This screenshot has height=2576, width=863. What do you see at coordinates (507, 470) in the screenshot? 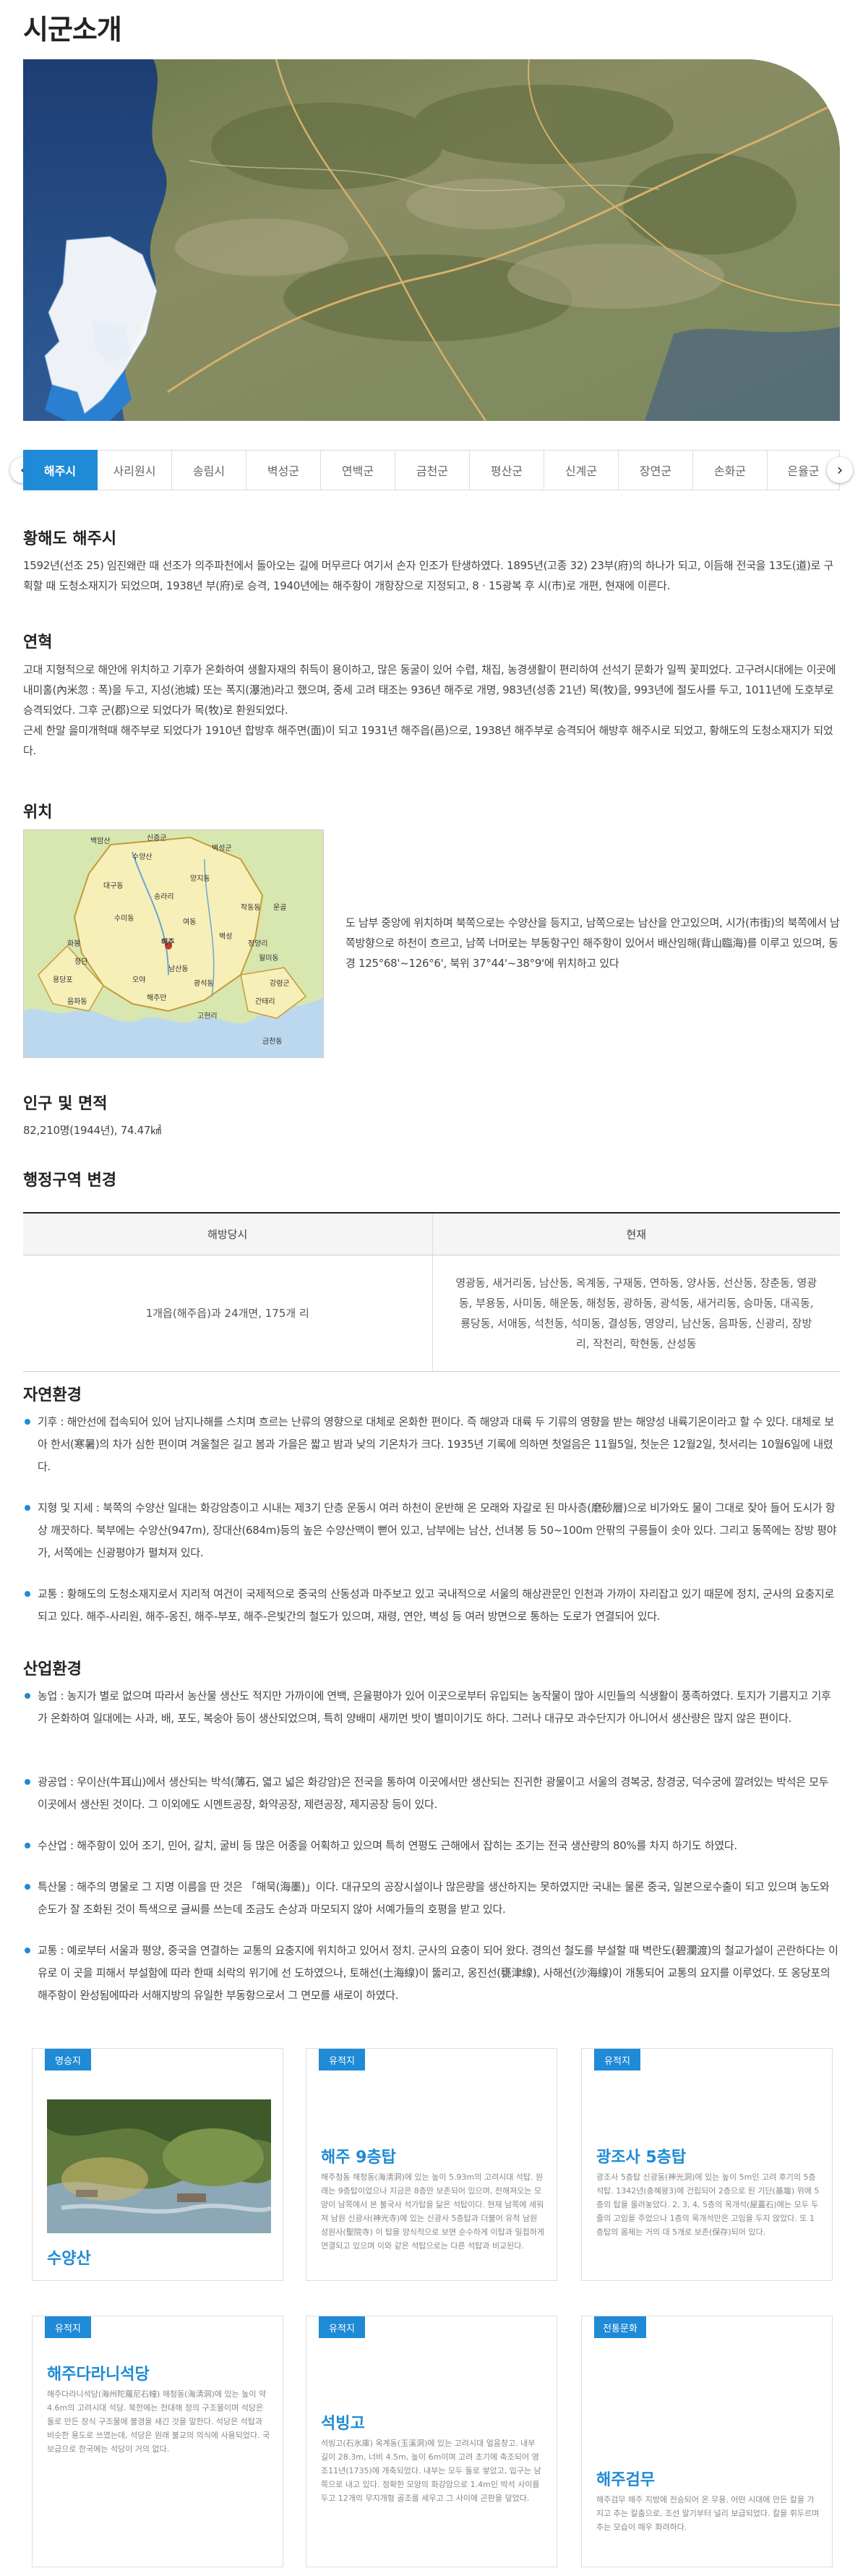
I see `tab-pyeongsan: 평산군` at bounding box center [507, 470].